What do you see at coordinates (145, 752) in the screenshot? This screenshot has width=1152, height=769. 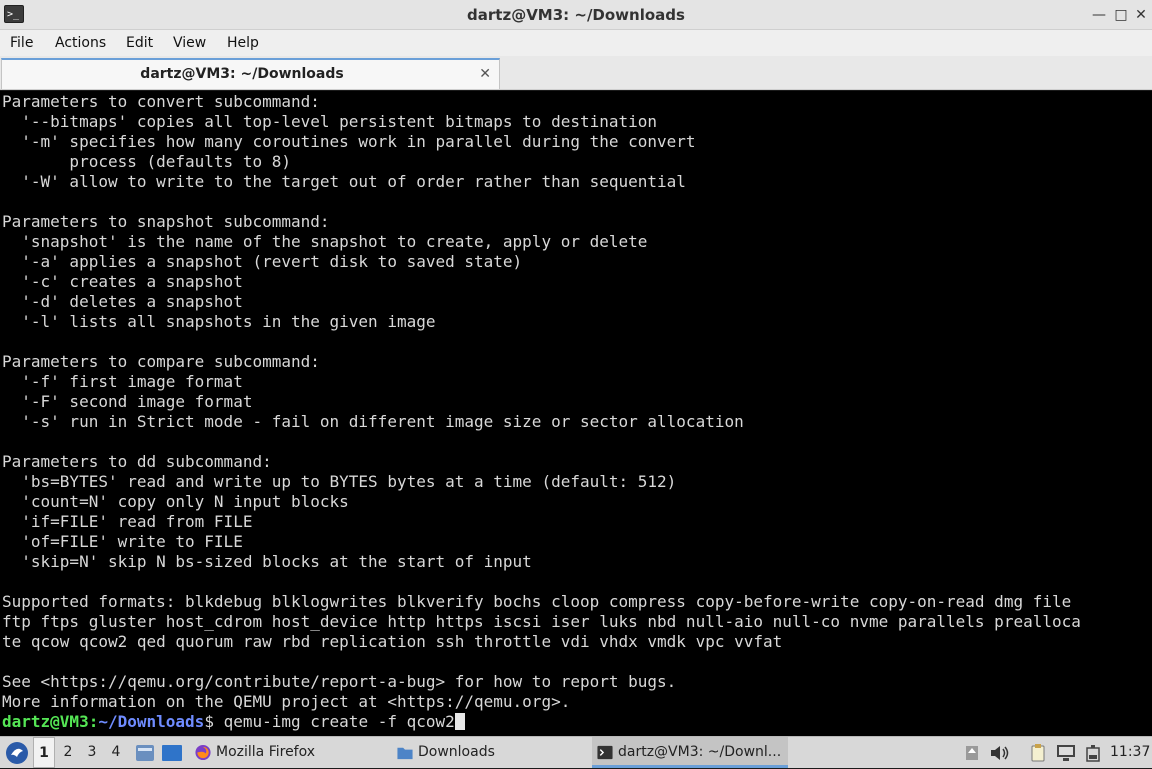 I see `file-manager-launcher-icon` at bounding box center [145, 752].